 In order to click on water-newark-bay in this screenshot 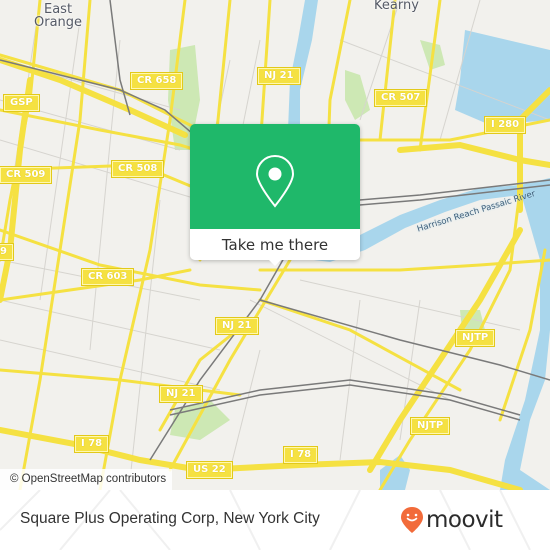, I will do `click(502, 77)`.